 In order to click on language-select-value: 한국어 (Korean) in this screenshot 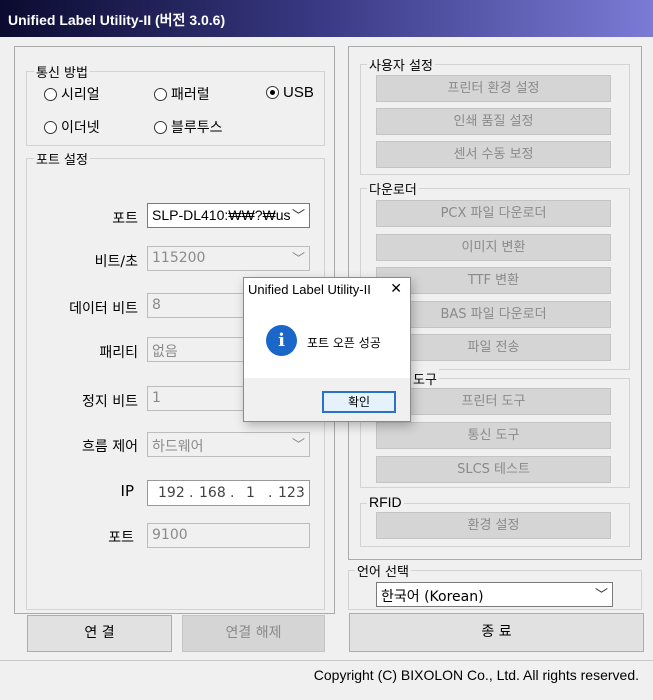, I will do `click(432, 597)`.